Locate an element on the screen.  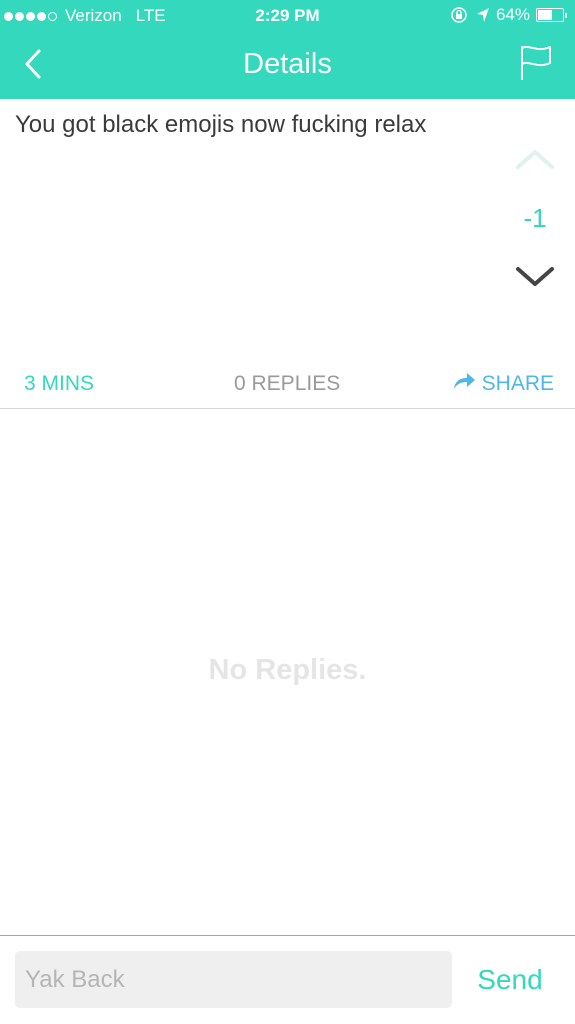
downvote-button is located at coordinates (535, 277).